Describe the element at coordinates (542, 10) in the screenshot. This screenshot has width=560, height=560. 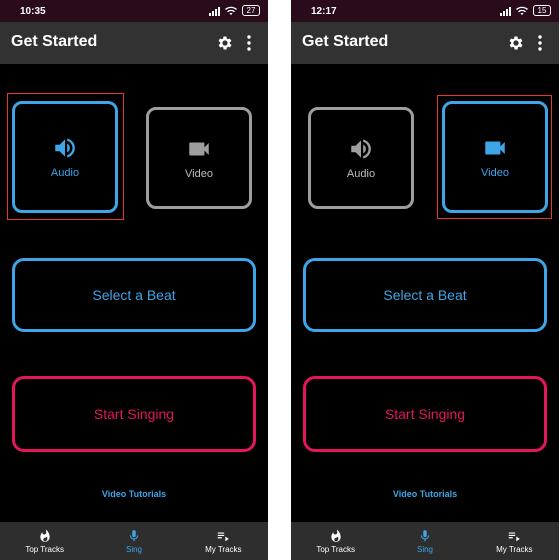
I see `battery-icon: 15` at that location.